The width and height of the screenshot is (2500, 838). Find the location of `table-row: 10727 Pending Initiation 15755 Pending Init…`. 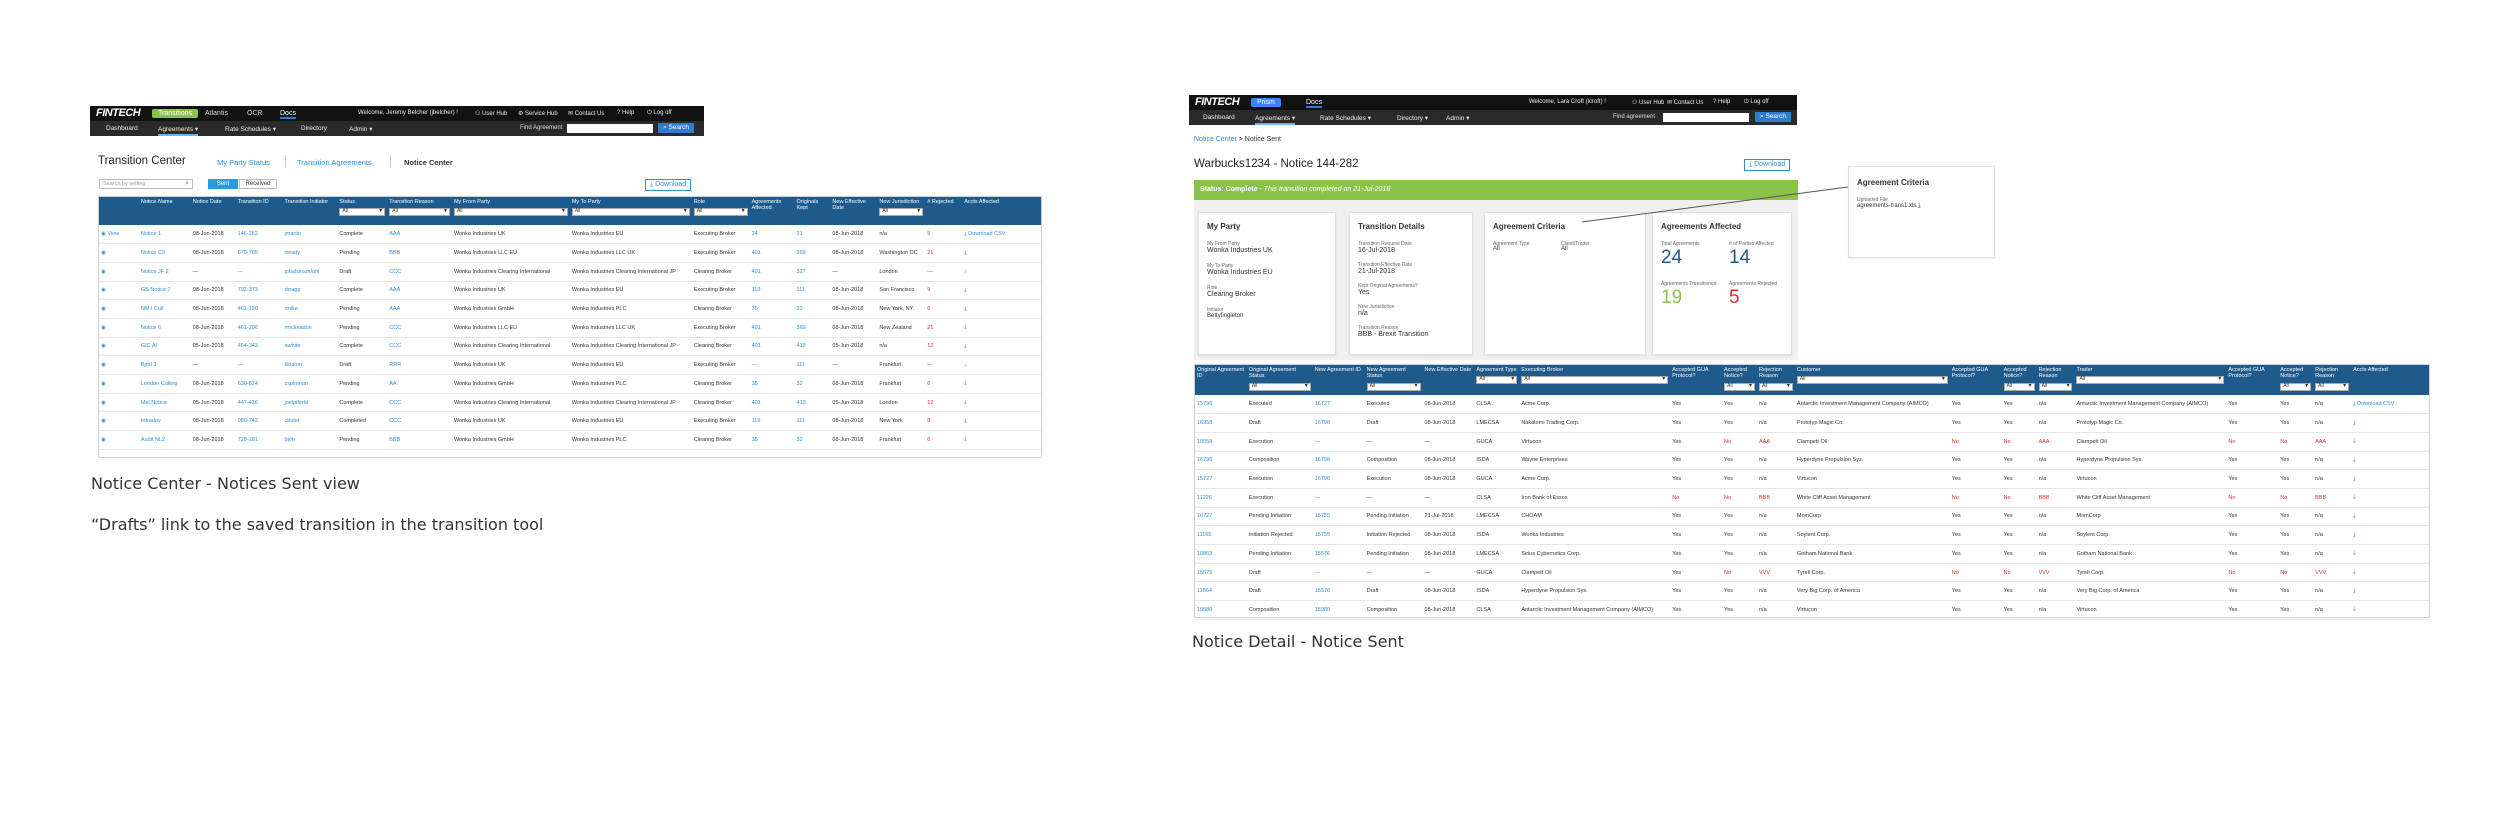

table-row: 10727 Pending Initiation 15755 Pending Init… is located at coordinates (1812, 517).